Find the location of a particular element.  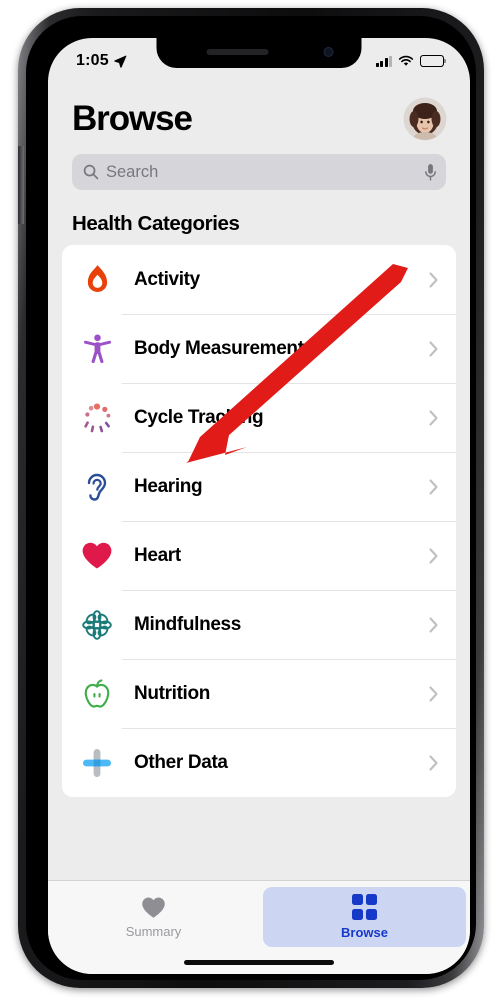

search-placeholder: Search is located at coordinates (132, 171).